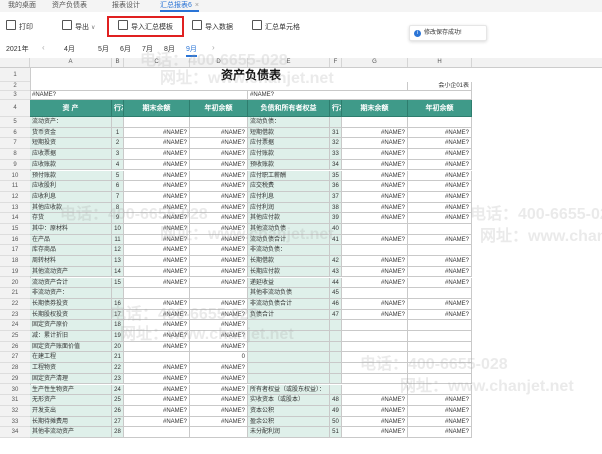 This screenshot has height=454, width=602. I want to click on asset-item-label: 预付账款, so click(71, 176).